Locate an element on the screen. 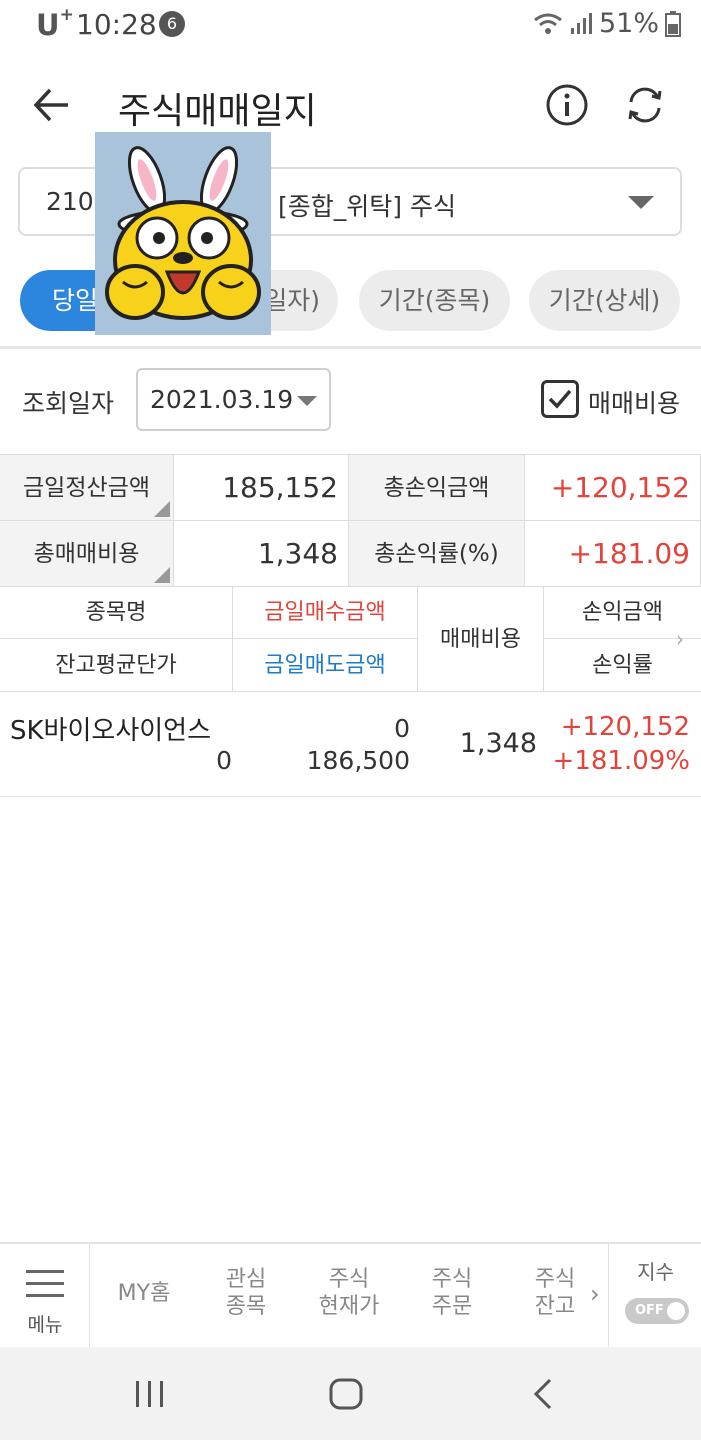 The width and height of the screenshot is (701, 1440). col-avg-price: 잔고평균단가 is located at coordinates (116, 665).